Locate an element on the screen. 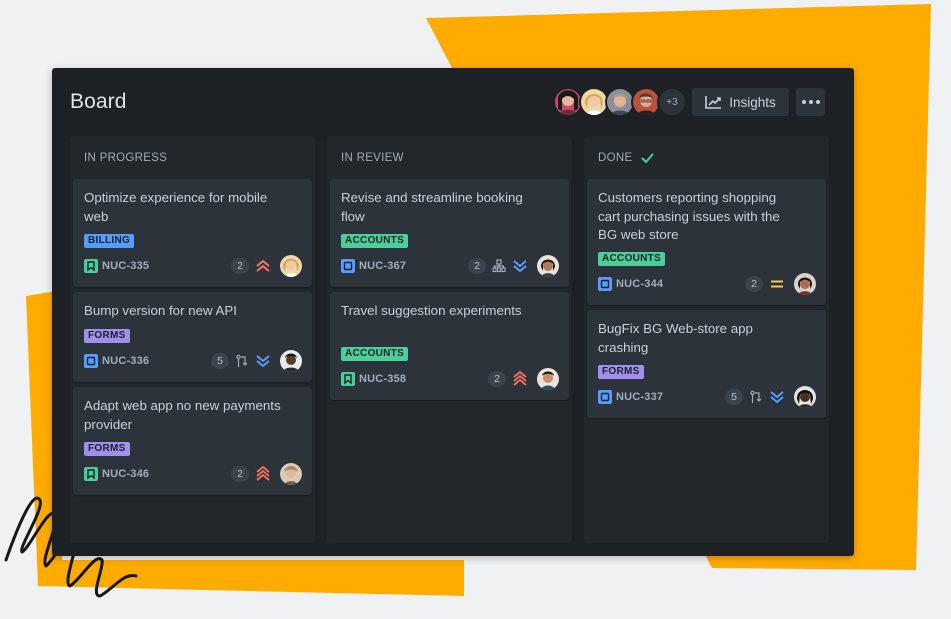 This screenshot has width=951, height=619. checkmark-icon is located at coordinates (647, 158).